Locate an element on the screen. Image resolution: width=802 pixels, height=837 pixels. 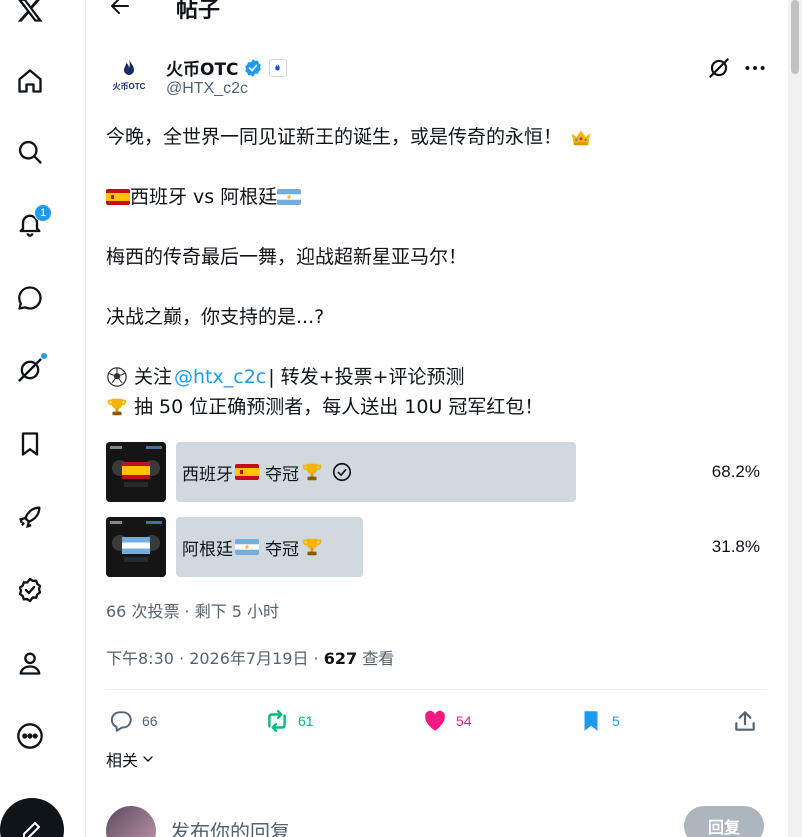
author-name-row: 火币OTC is located at coordinates (226, 67).